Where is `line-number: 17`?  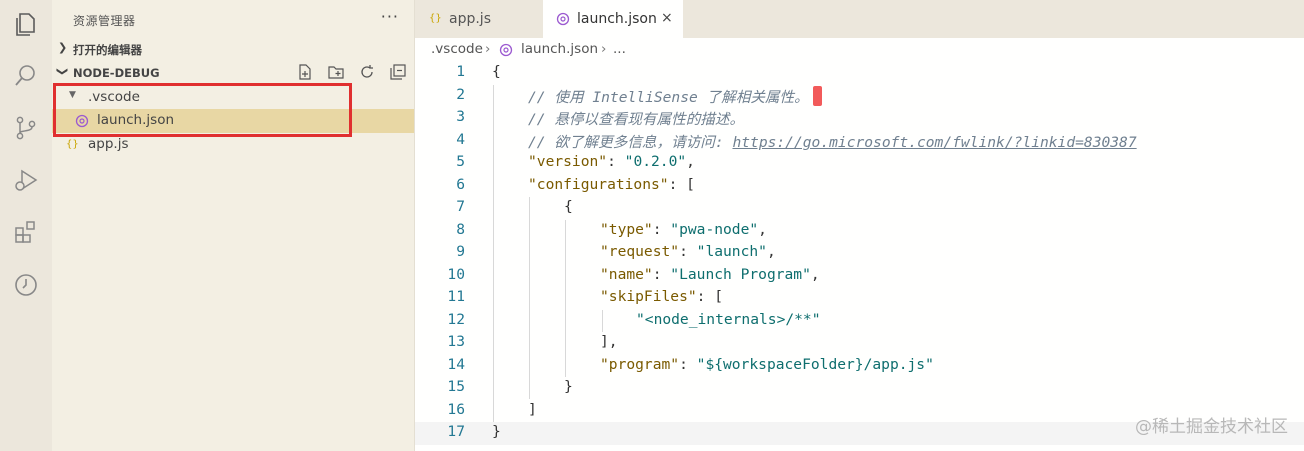
line-number: 17 is located at coordinates (456, 431).